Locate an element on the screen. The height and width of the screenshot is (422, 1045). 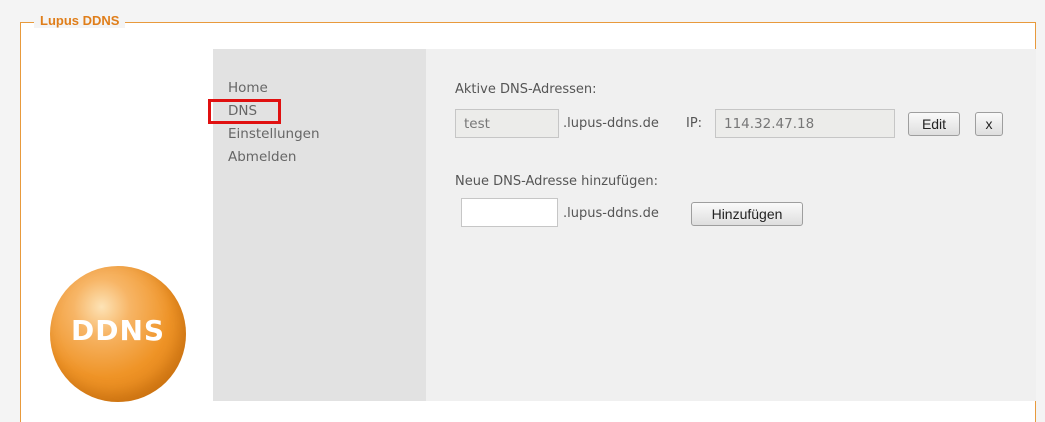
dns-highlight-box is located at coordinates (244, 111).